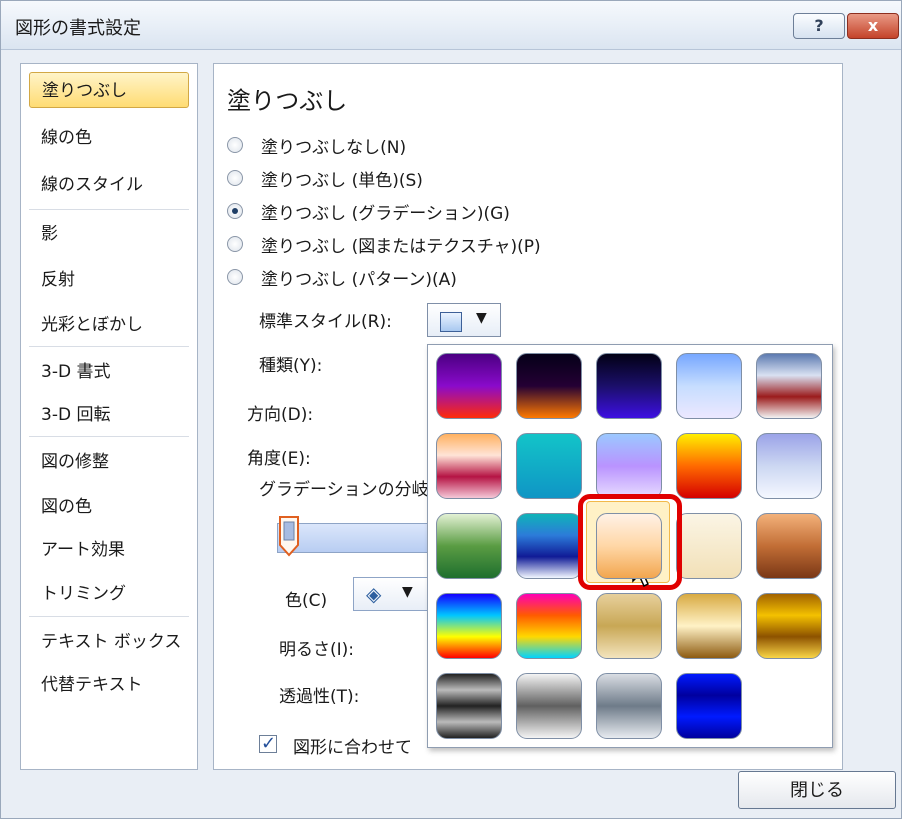 This screenshot has width=902, height=819. What do you see at coordinates (358, 538) in the screenshot?
I see `gradient-stops-bar` at bounding box center [358, 538].